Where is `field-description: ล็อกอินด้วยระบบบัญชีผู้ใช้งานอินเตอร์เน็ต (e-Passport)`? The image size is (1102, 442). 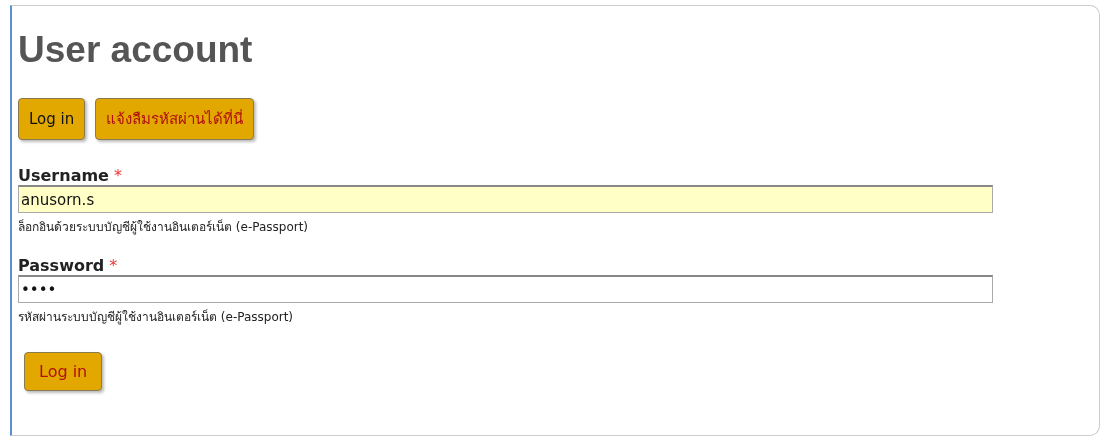 field-description: ล็อกอินด้วยระบบบัญชีผู้ใช้งานอินเตอร์เน็ต (e-Passport) is located at coordinates (164, 227).